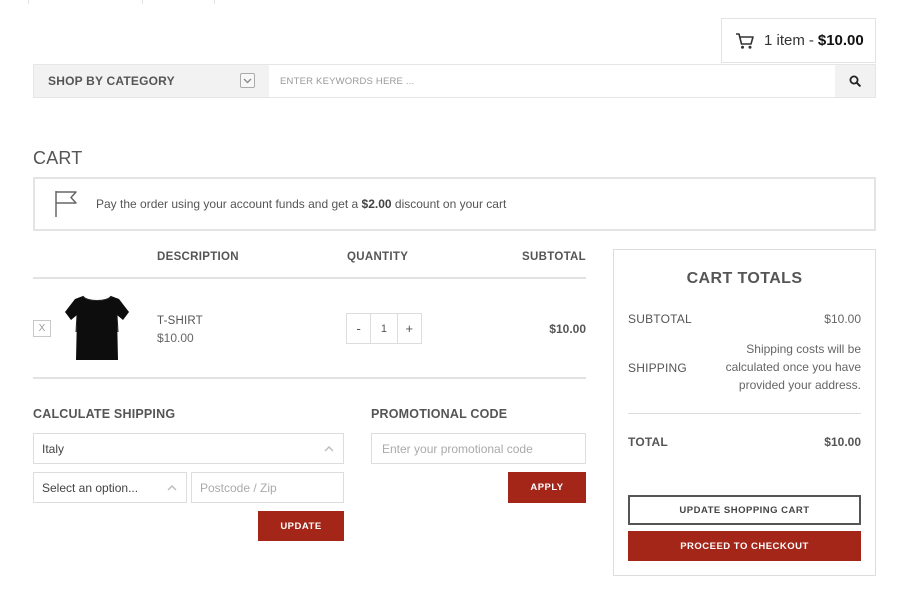 The image size is (900, 590). I want to click on promotional-code-title: PROMOTIONAL CODE, so click(439, 414).